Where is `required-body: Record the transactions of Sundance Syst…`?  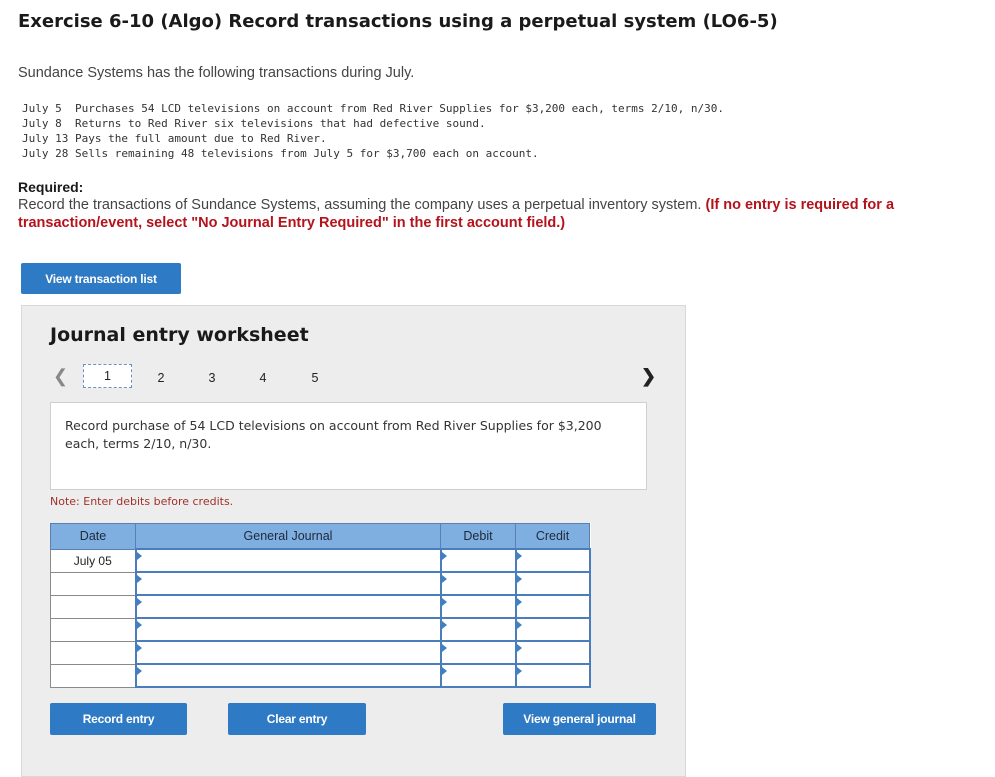
required-body: Record the transactions of Sundance Syst… is located at coordinates (362, 205).